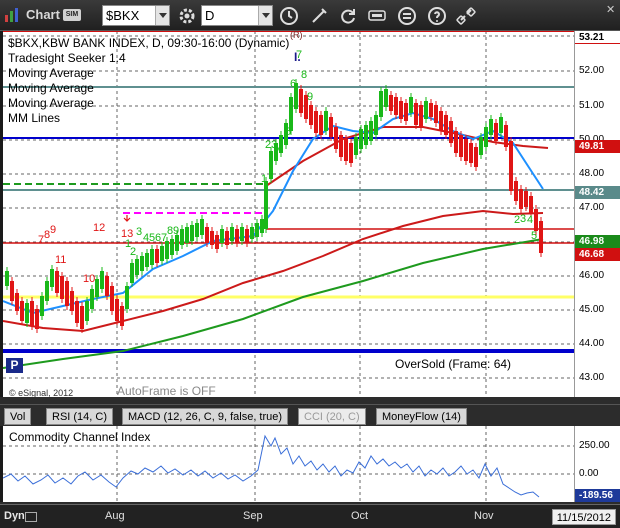 This screenshot has width=620, height=528. What do you see at coordinates (377, 16) in the screenshot?
I see `get-data-icon` at bounding box center [377, 16].